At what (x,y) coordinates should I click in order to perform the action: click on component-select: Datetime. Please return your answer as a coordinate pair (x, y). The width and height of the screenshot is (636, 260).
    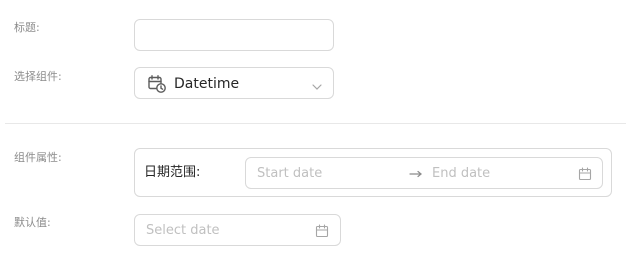
    Looking at the image, I should click on (234, 83).